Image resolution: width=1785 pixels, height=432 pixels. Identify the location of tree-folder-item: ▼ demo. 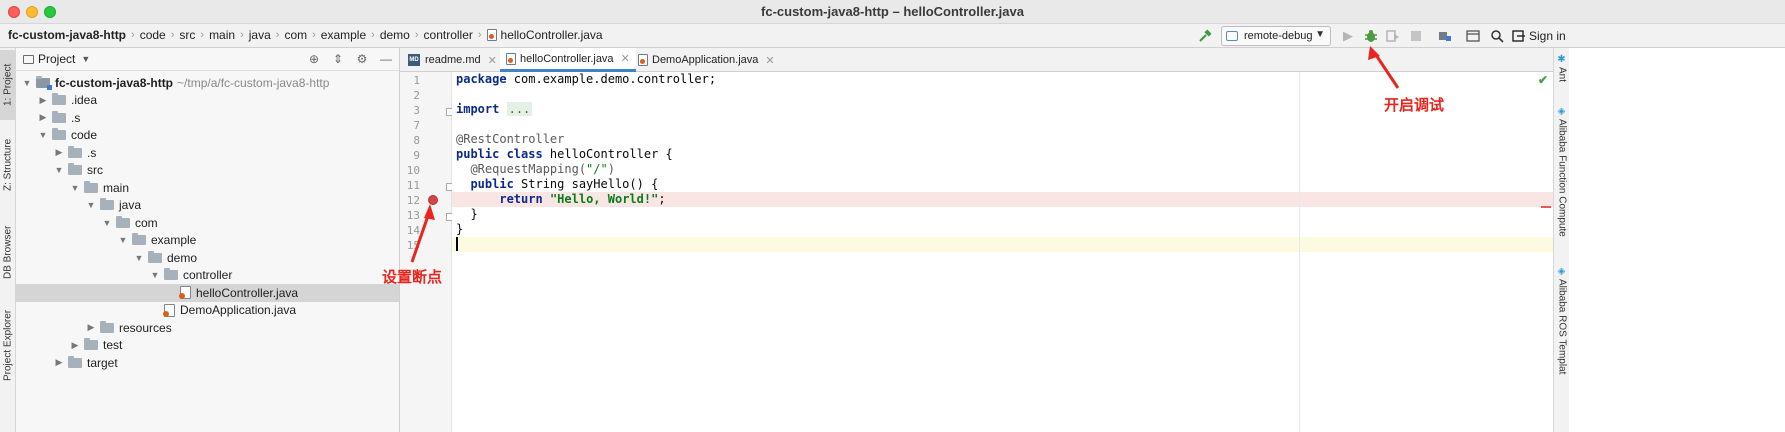
(207, 258).